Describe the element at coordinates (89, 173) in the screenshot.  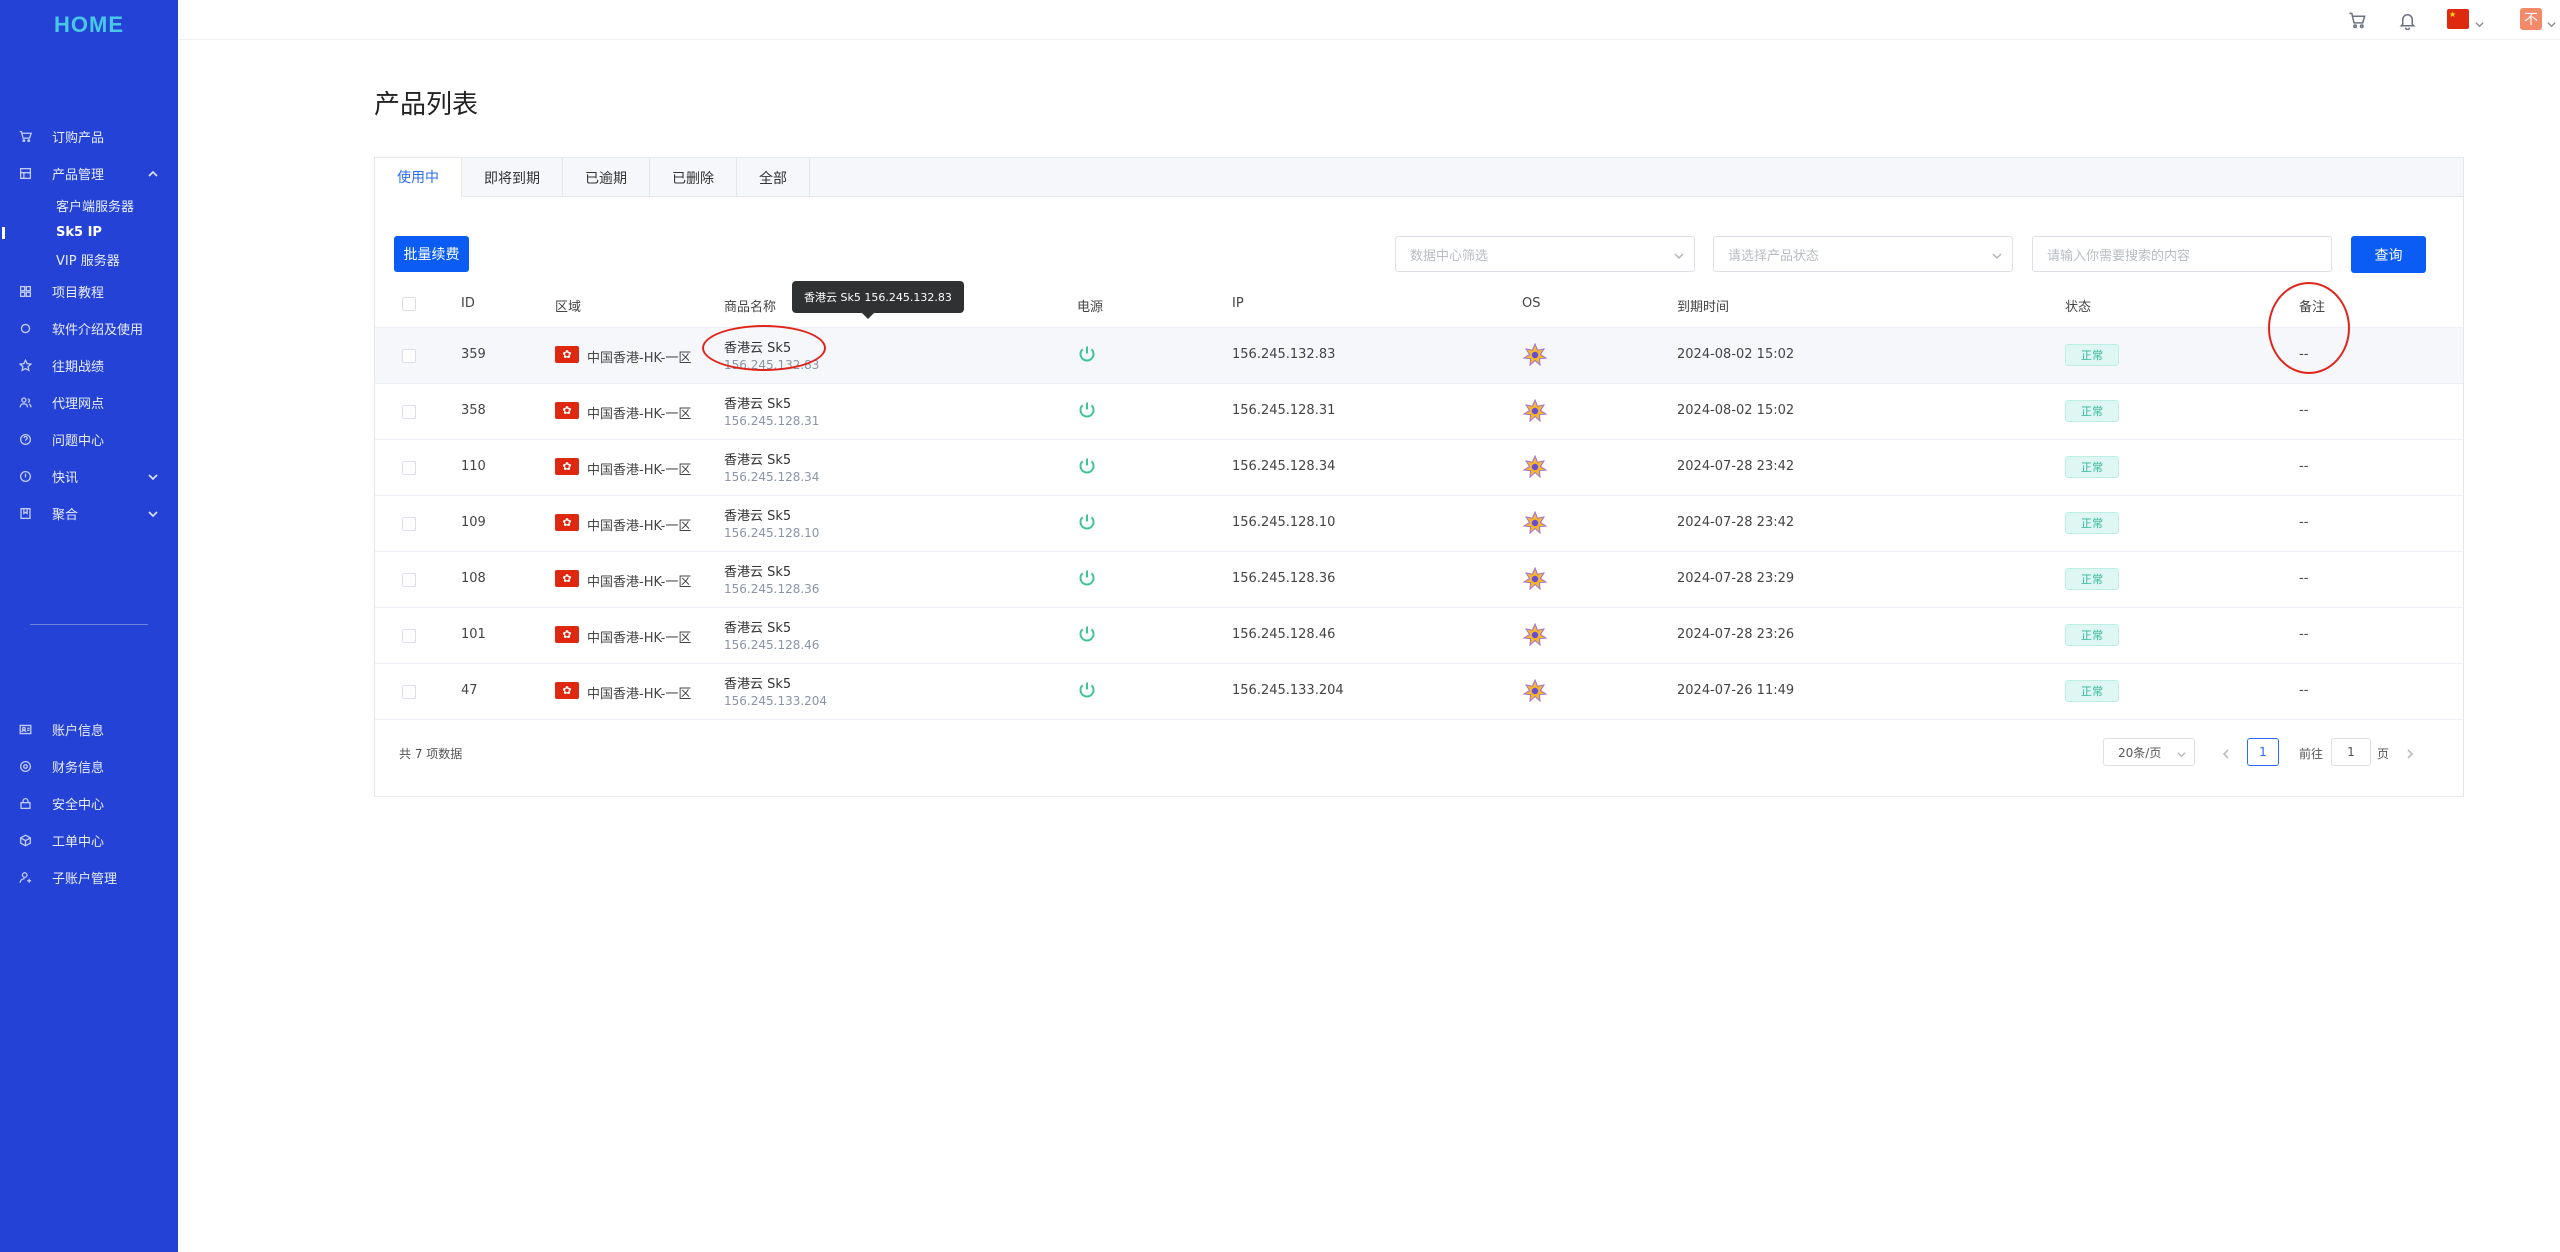
I see `sidebar-item-product-management: 产品管理` at that location.